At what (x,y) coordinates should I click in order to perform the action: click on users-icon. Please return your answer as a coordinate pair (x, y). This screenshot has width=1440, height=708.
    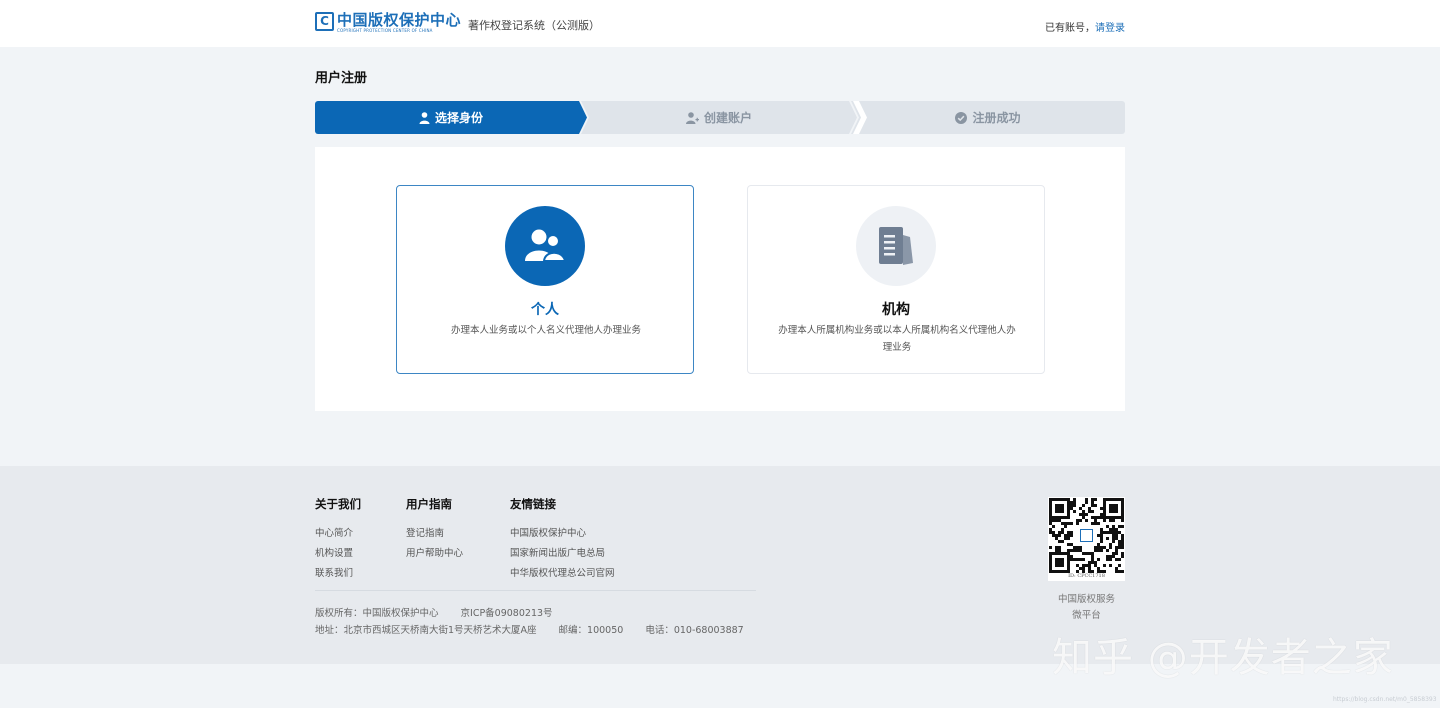
    Looking at the image, I should click on (545, 245).